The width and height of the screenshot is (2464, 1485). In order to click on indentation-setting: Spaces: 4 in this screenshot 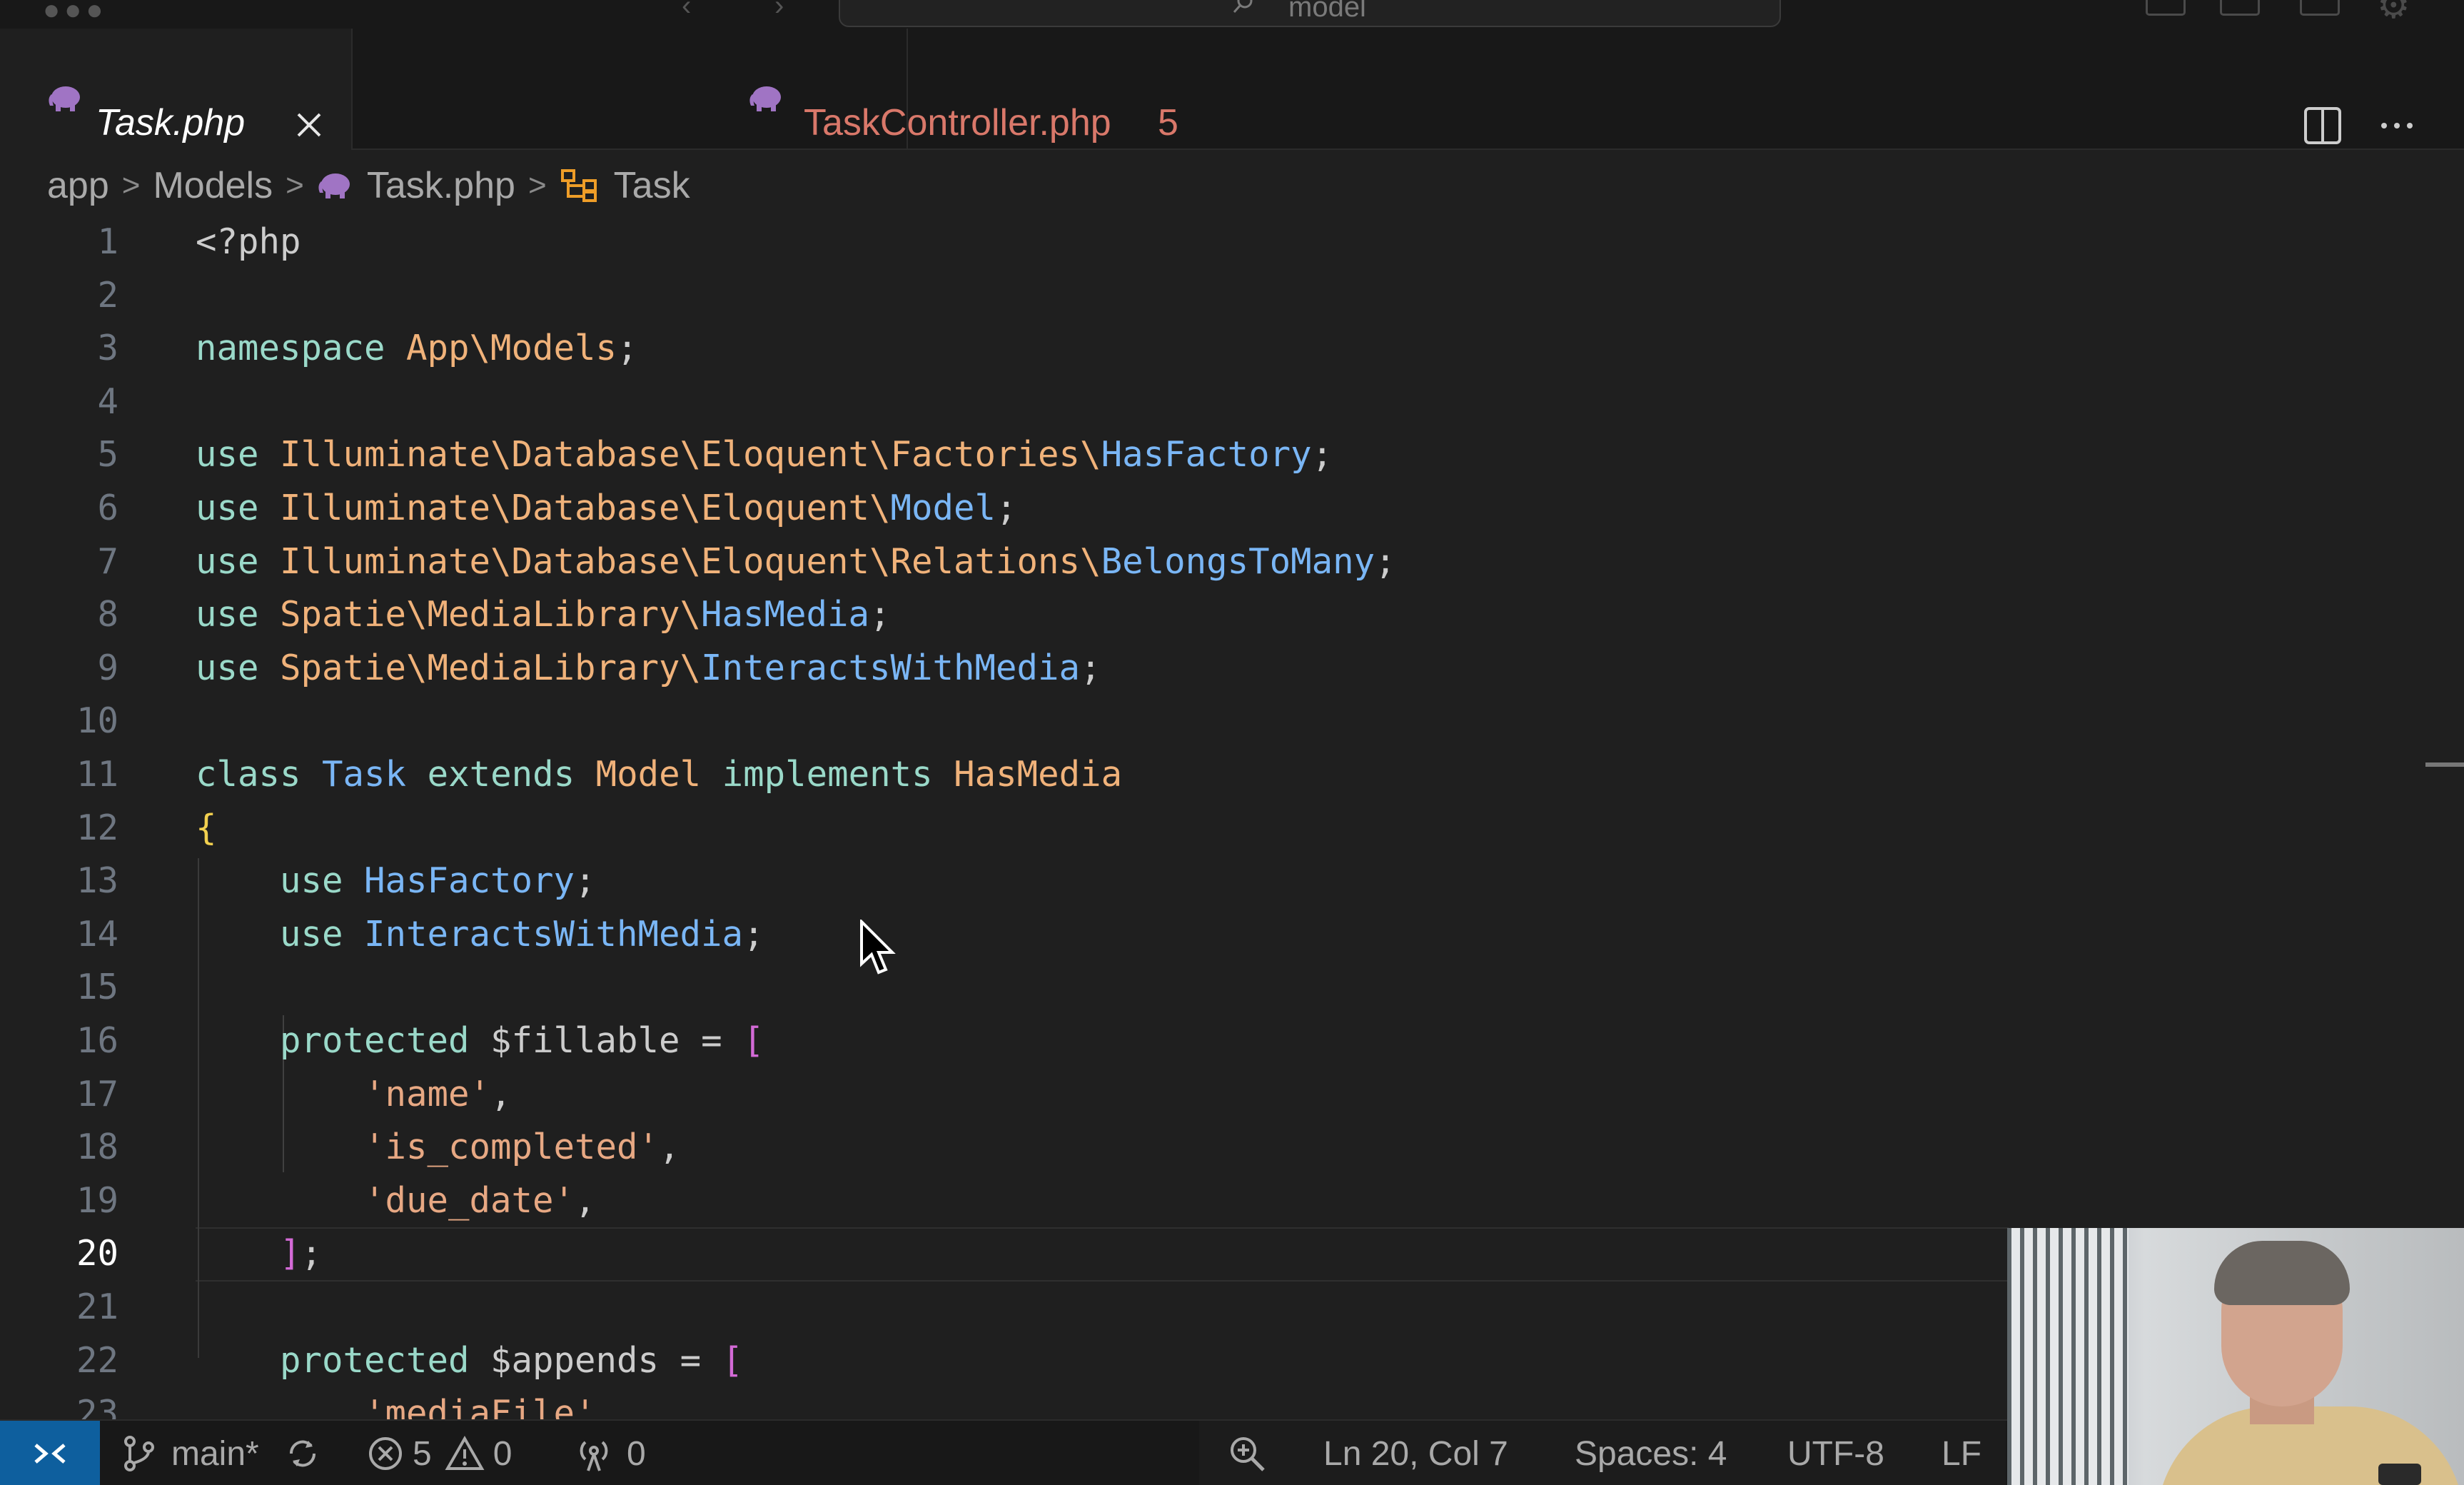, I will do `click(1651, 1453)`.